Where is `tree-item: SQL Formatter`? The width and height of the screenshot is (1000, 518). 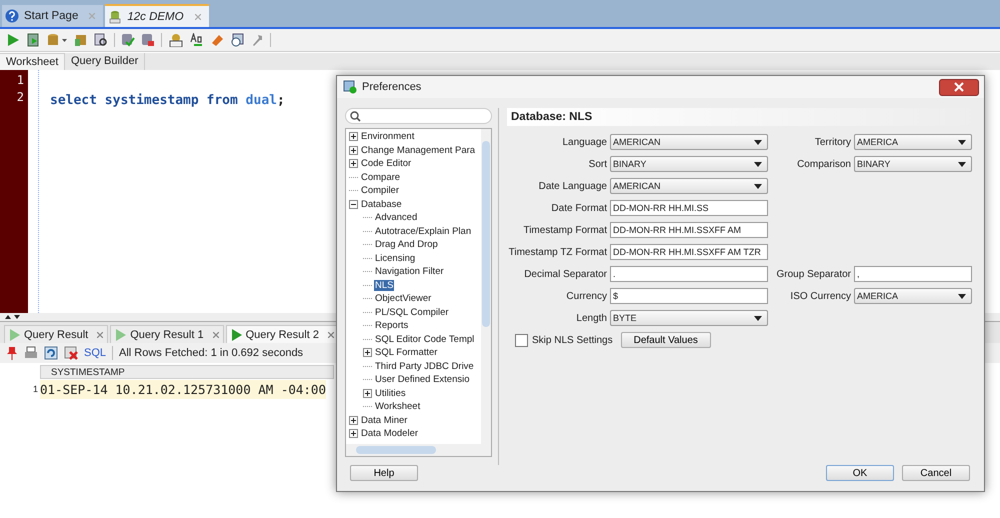
tree-item: SQL Formatter is located at coordinates (406, 352).